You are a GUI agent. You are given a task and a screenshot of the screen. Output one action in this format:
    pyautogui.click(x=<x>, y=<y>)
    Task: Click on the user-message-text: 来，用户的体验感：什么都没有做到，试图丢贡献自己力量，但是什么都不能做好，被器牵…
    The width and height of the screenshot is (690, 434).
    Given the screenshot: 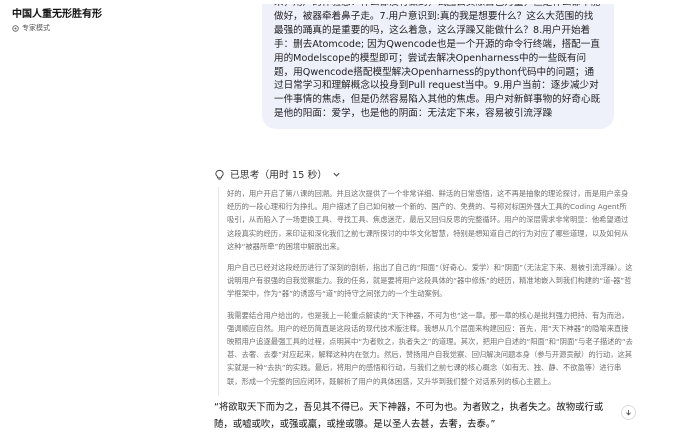 What is the action you would take?
    pyautogui.click(x=437, y=62)
    